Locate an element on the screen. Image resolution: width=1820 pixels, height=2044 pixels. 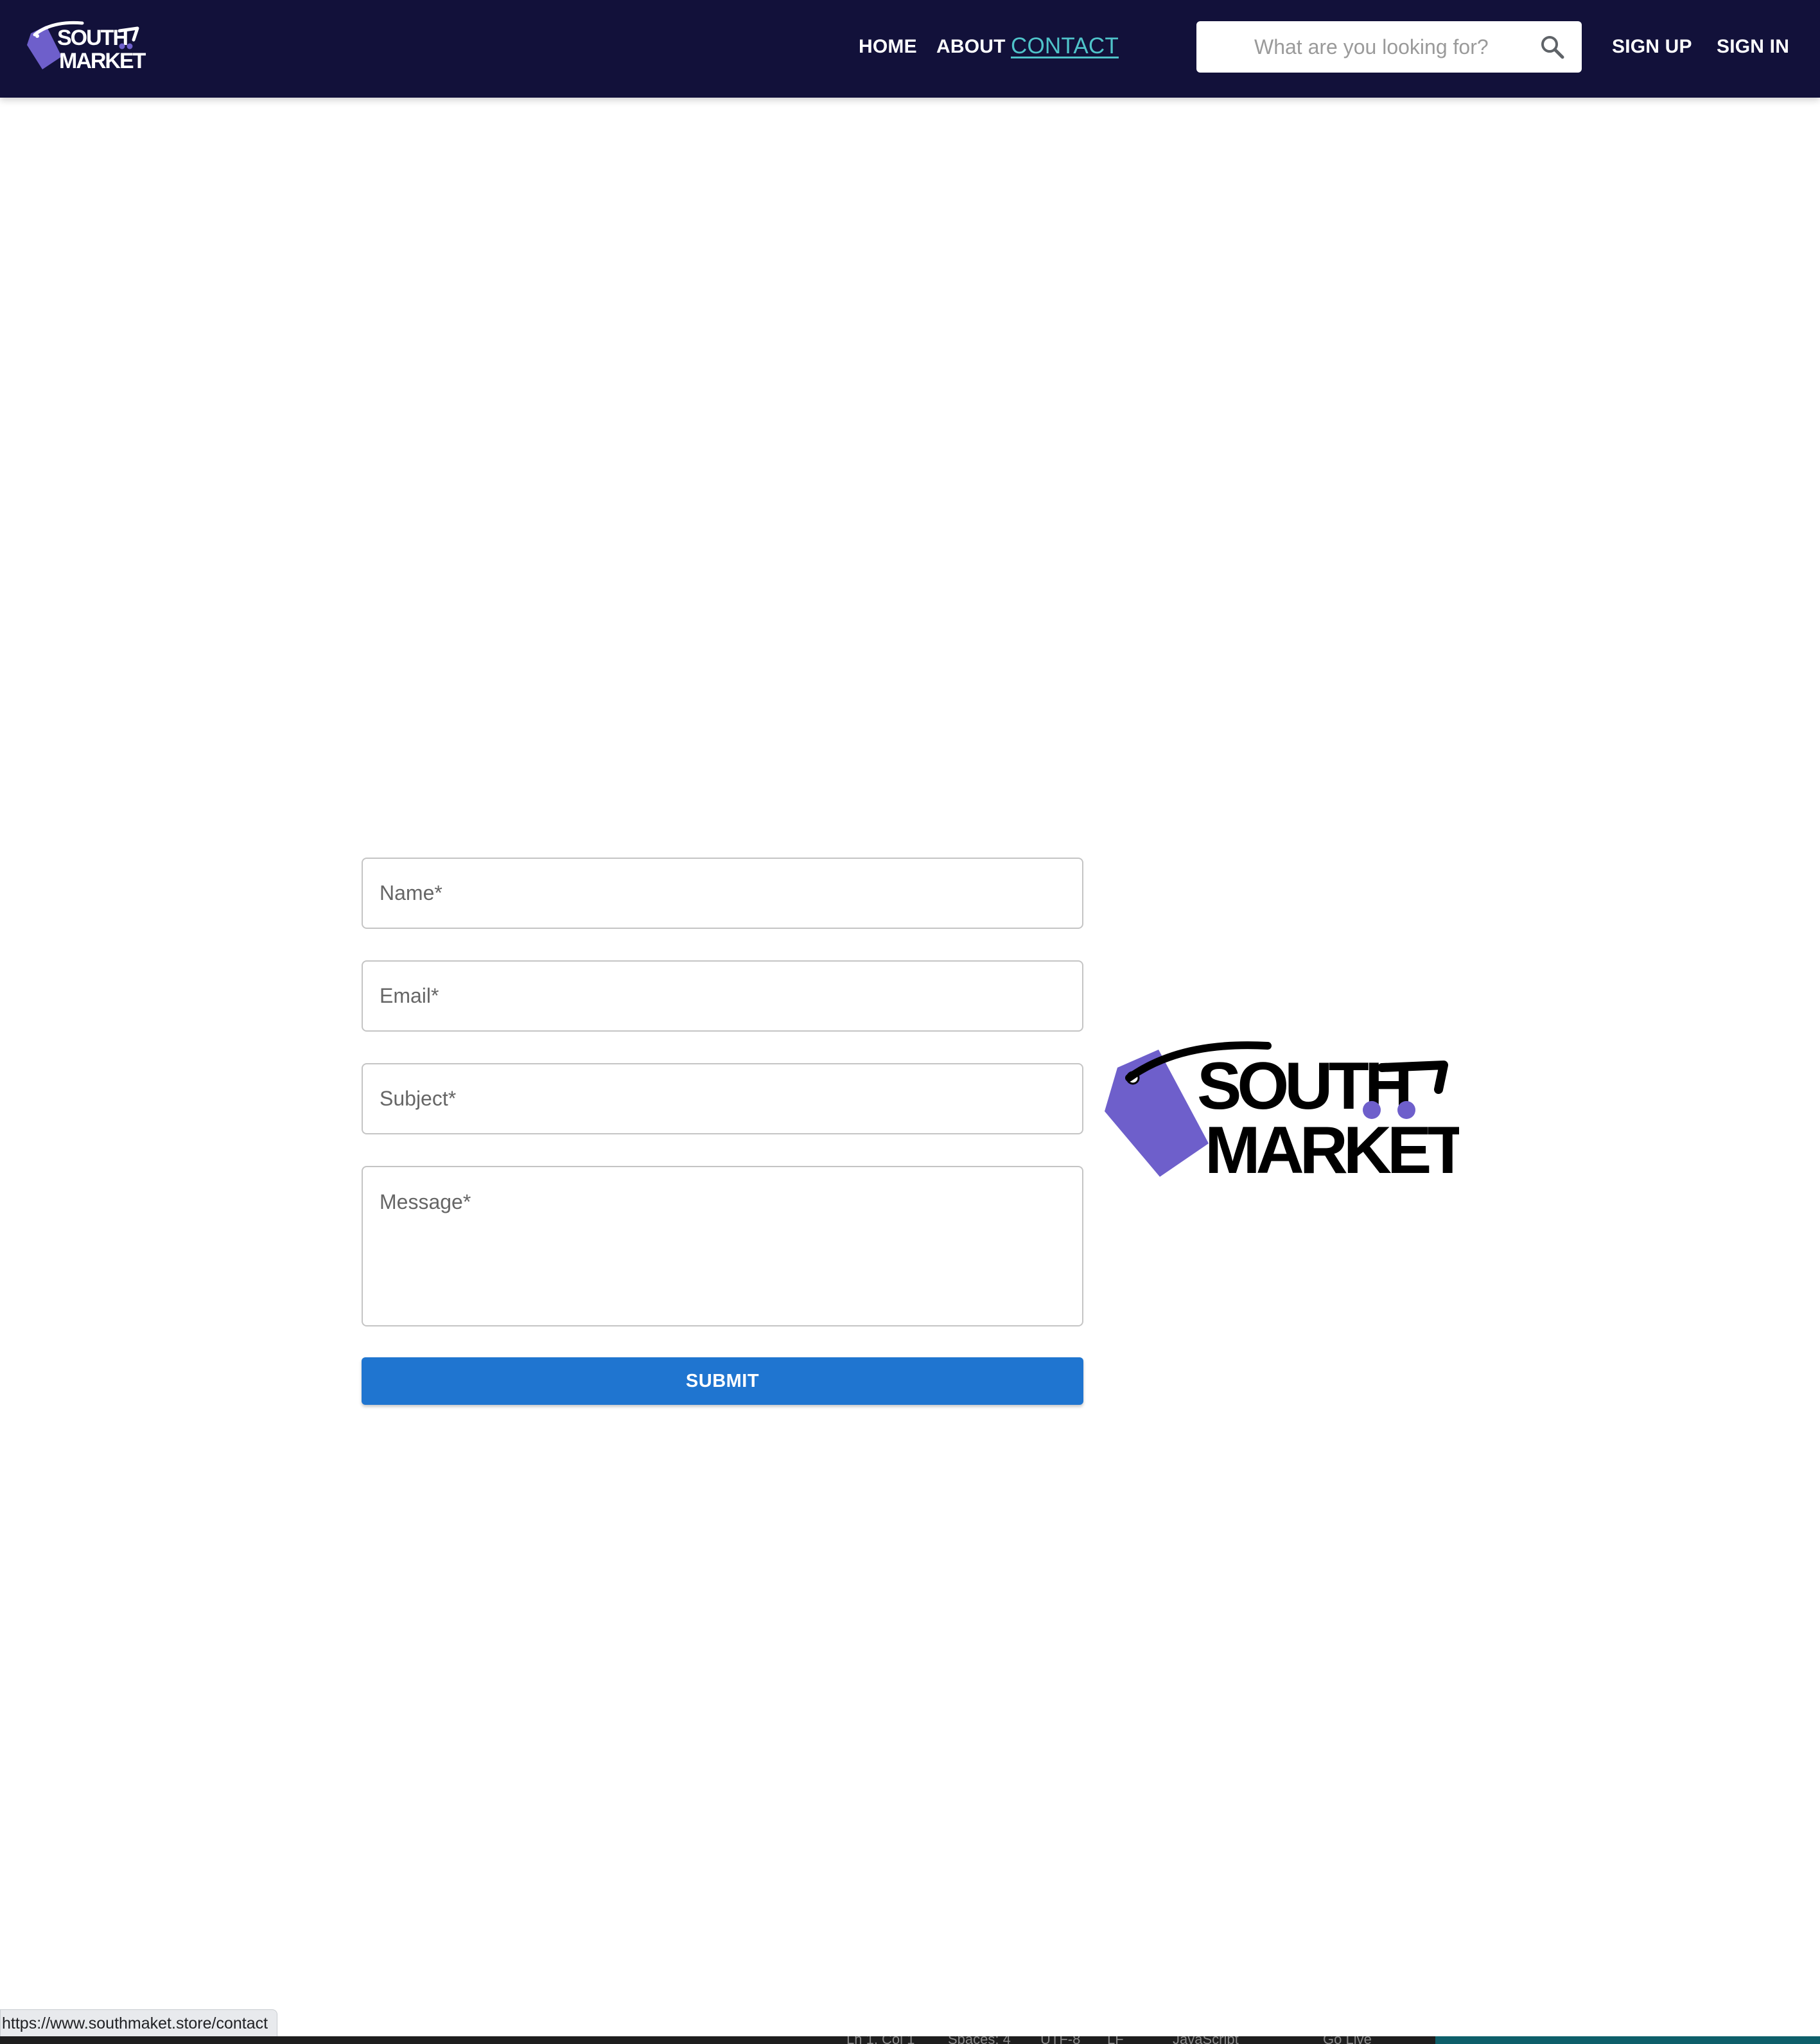
encoding-setting: UTF-8 is located at coordinates (1060, 2040).